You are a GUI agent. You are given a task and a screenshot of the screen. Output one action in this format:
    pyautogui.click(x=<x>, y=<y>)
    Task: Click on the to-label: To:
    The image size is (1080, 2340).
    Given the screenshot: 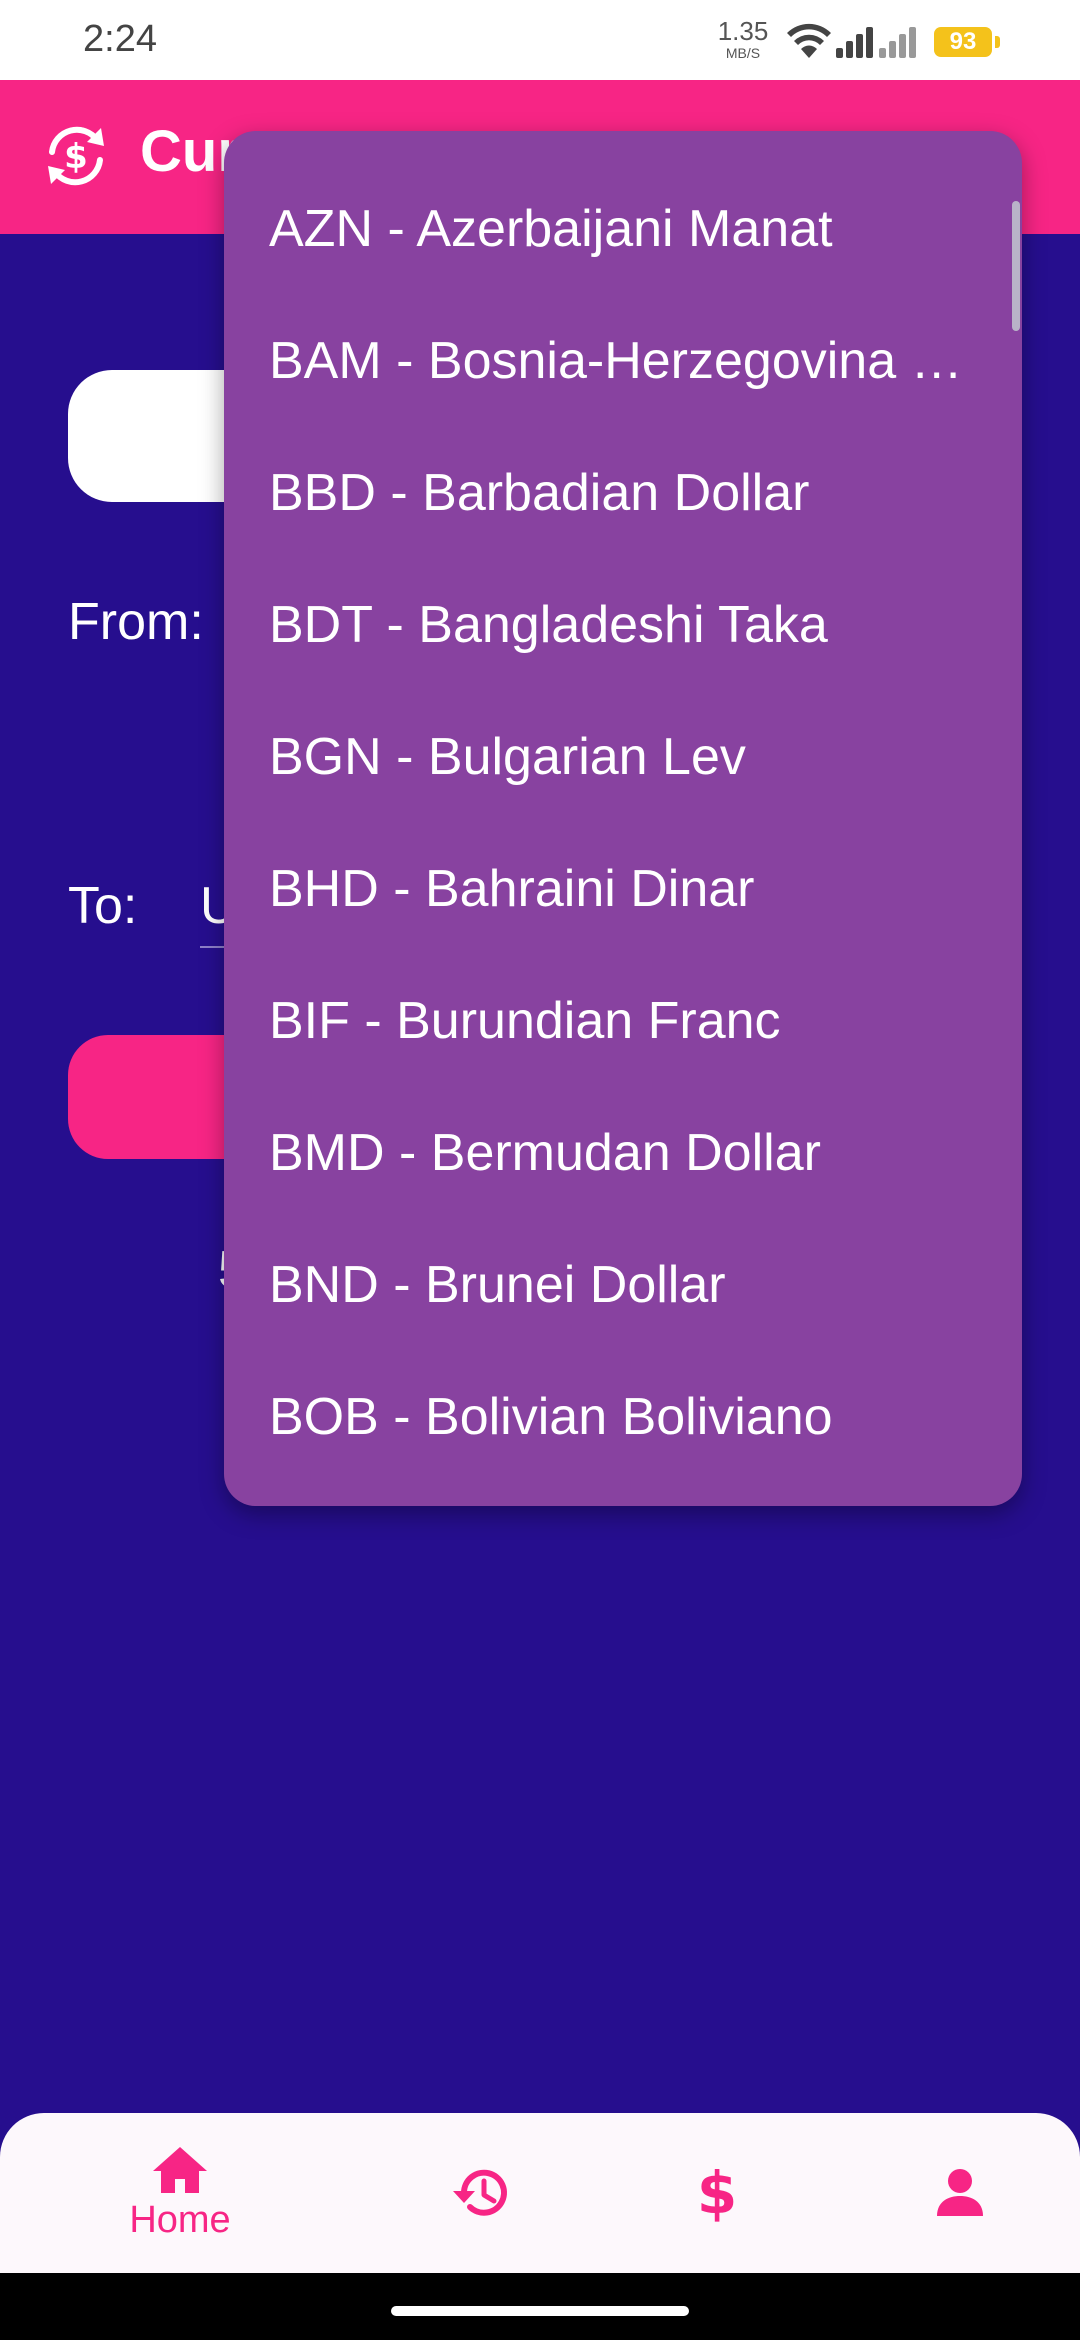 What is the action you would take?
    pyautogui.click(x=103, y=906)
    